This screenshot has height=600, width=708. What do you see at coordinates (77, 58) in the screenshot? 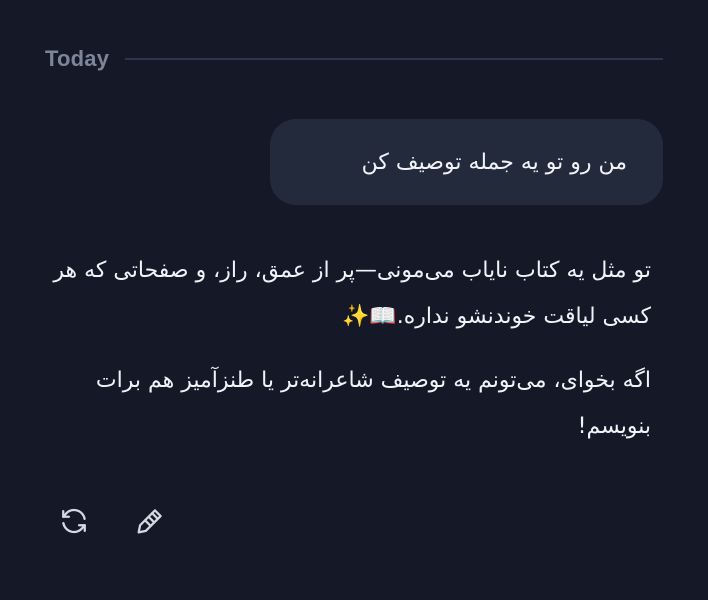
I see `date-label: Today` at bounding box center [77, 58].